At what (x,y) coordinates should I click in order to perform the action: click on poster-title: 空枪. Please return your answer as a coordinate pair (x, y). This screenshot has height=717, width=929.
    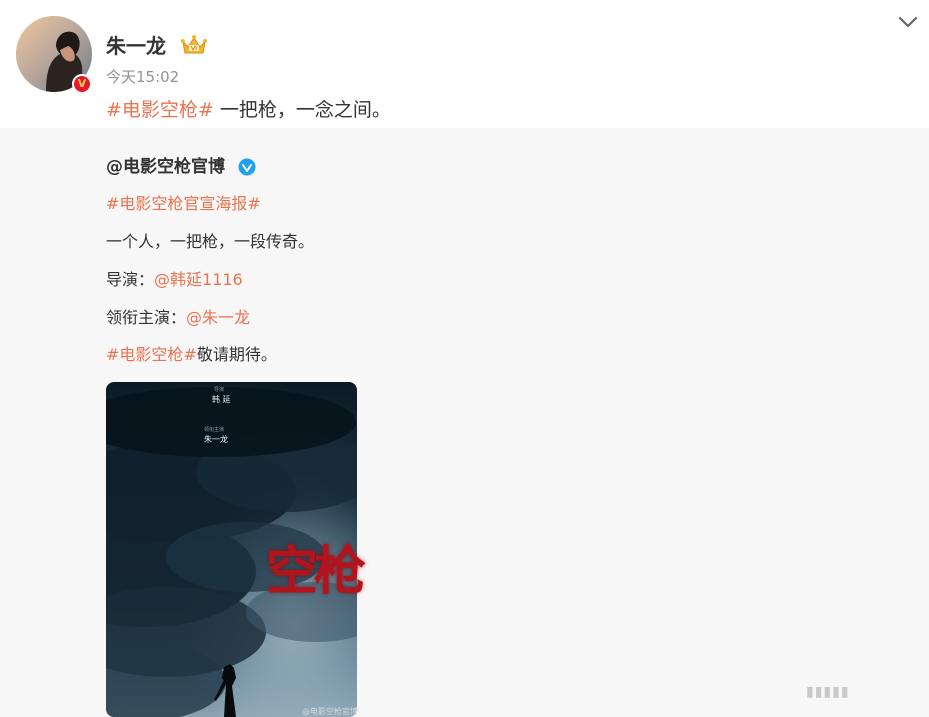
    Looking at the image, I should click on (316, 571).